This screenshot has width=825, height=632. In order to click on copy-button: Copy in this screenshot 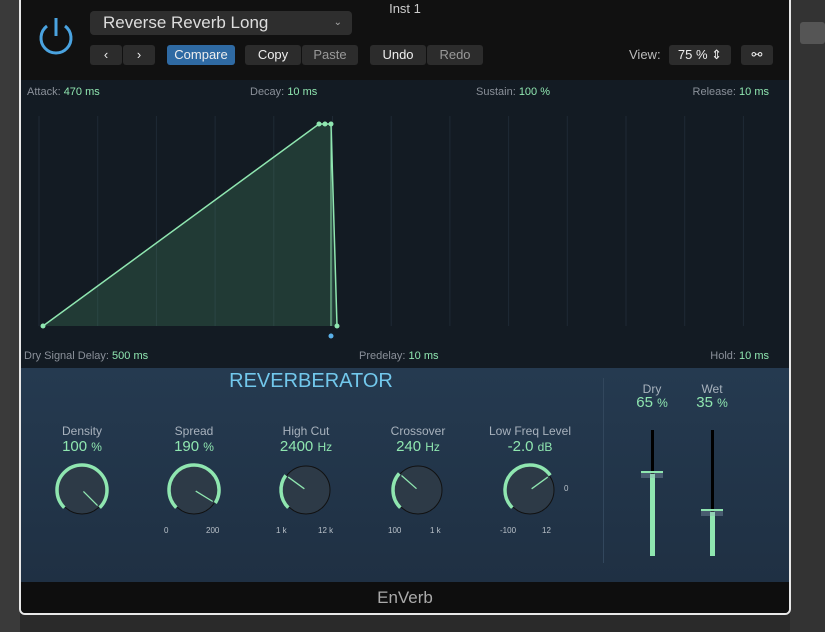, I will do `click(273, 55)`.